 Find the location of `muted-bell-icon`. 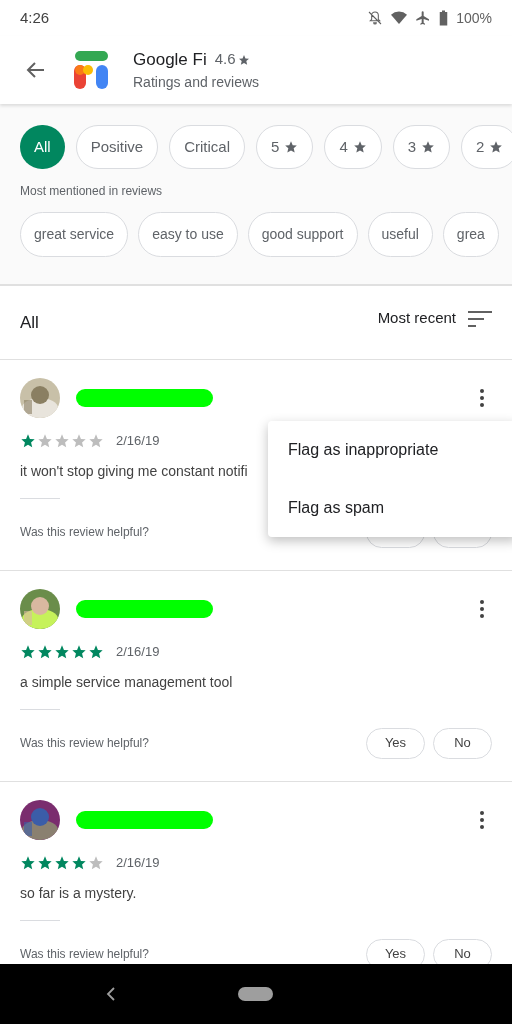

muted-bell-icon is located at coordinates (375, 18).